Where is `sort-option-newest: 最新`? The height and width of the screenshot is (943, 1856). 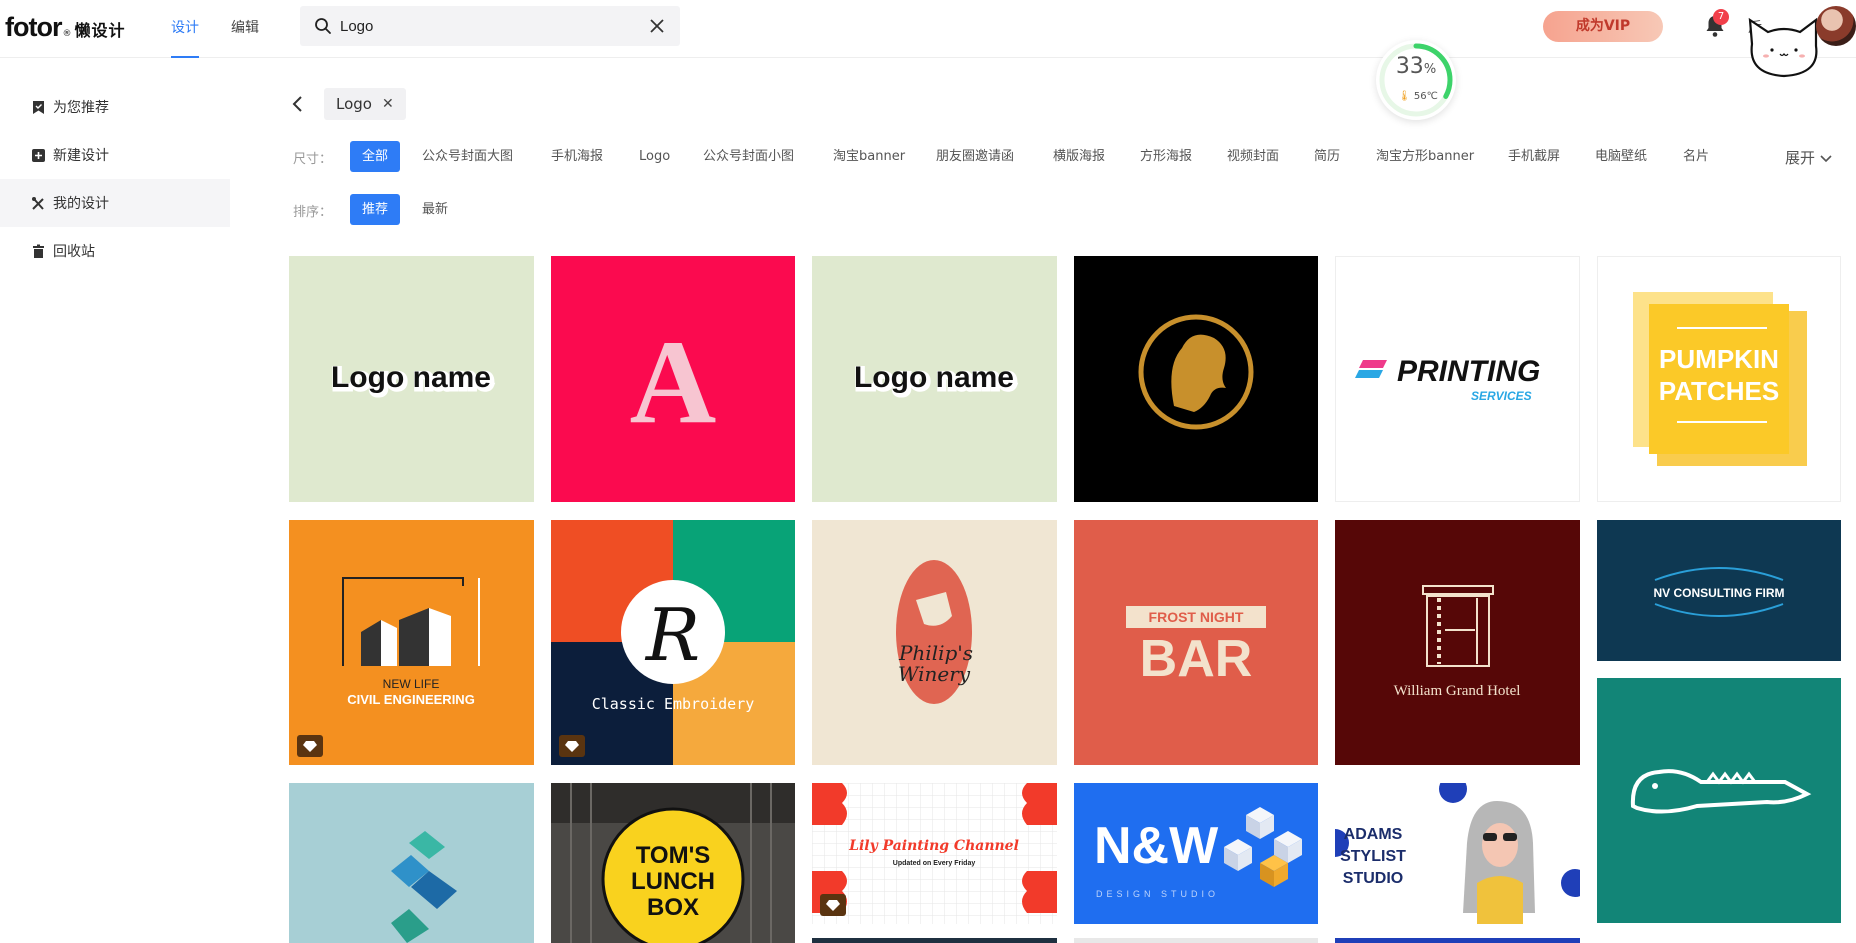
sort-option-newest: 最新 is located at coordinates (435, 209).